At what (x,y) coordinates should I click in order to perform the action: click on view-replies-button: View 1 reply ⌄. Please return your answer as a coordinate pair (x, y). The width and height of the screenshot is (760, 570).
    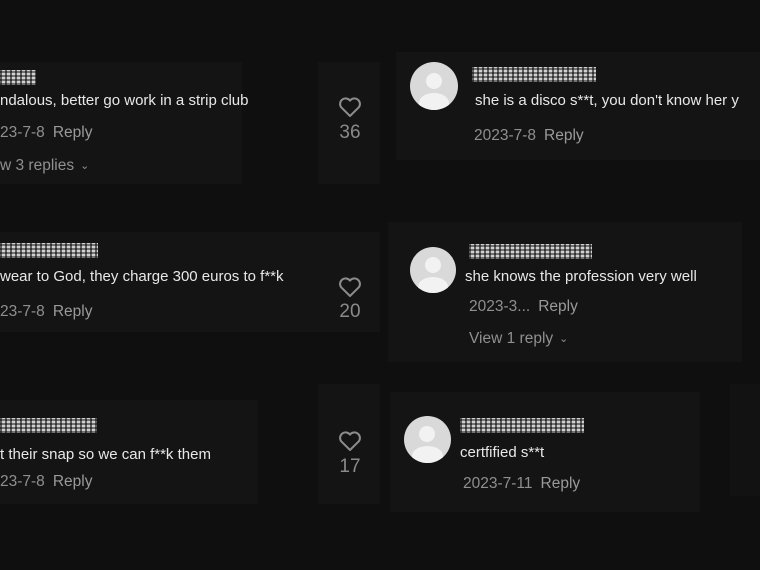
    Looking at the image, I should click on (518, 339).